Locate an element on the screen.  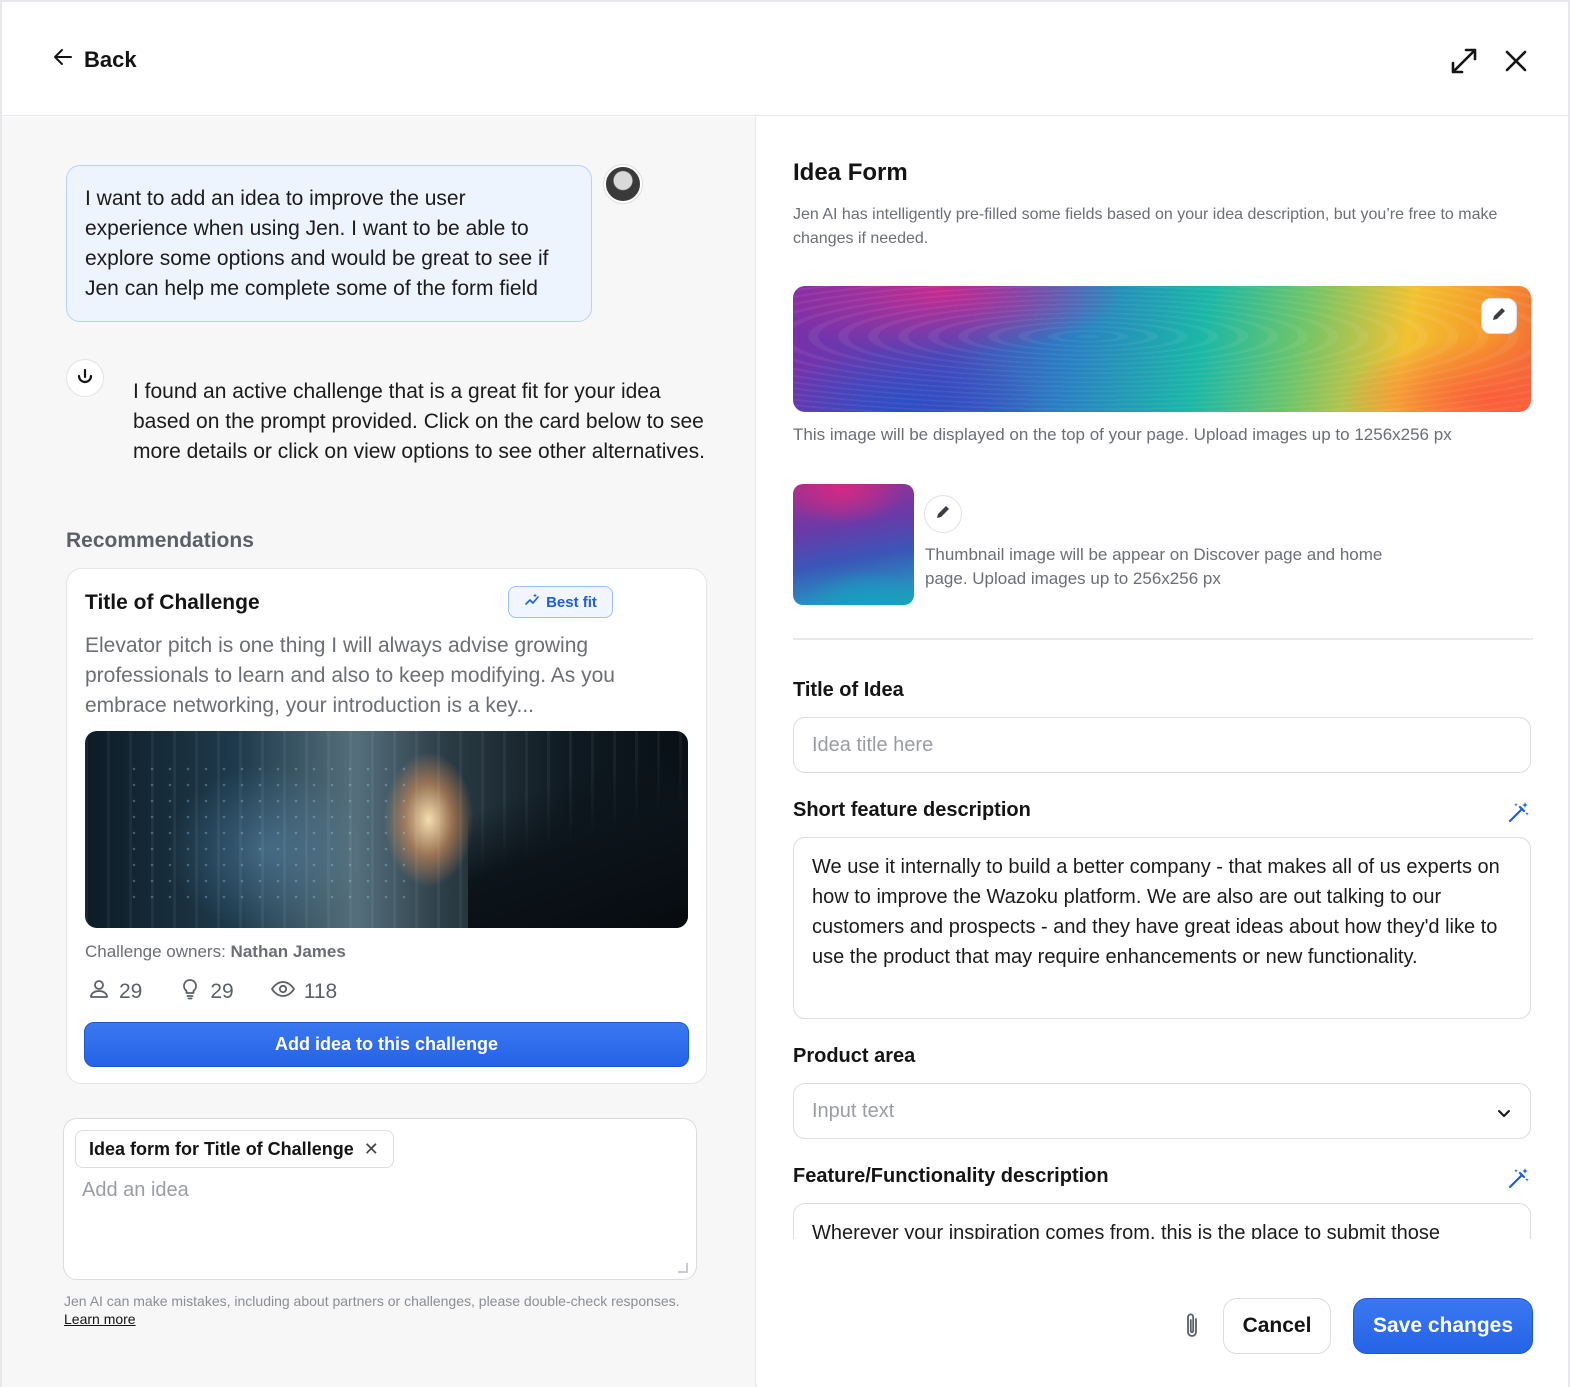
ideas-stat: 29 is located at coordinates (206, 992).